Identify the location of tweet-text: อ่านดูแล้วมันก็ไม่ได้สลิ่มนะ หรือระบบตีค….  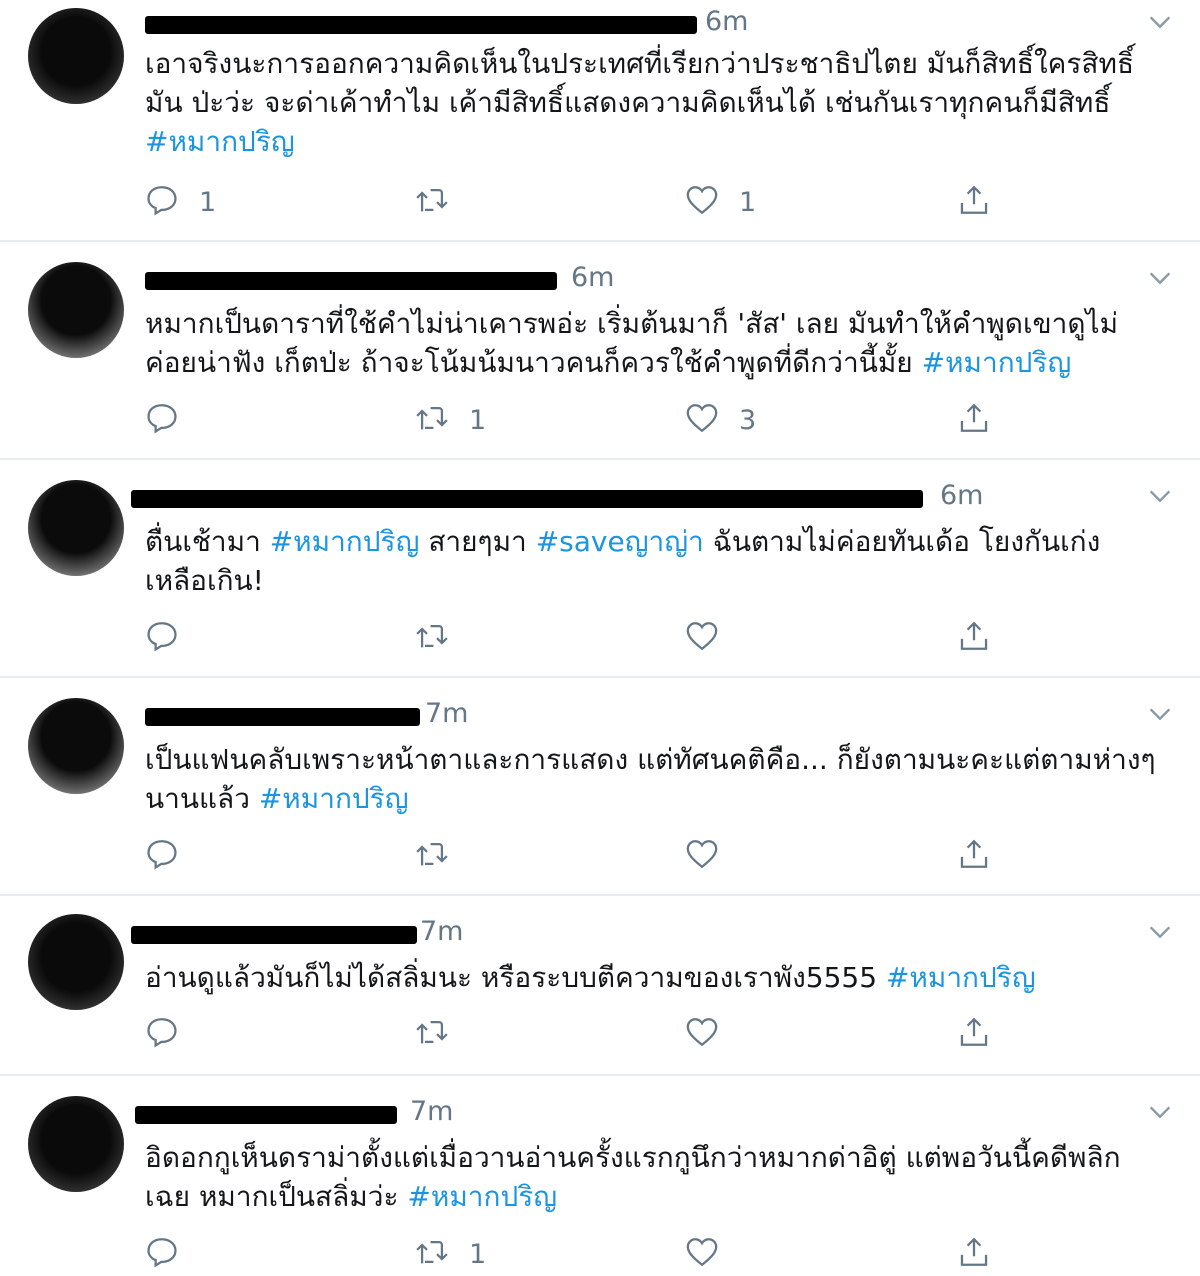
(652, 977).